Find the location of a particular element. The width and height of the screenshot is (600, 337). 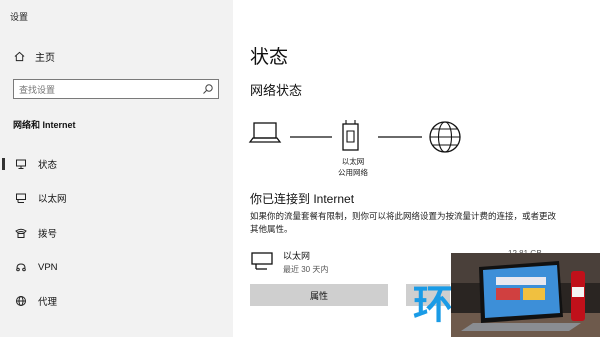

laptop-icon is located at coordinates (265, 132).